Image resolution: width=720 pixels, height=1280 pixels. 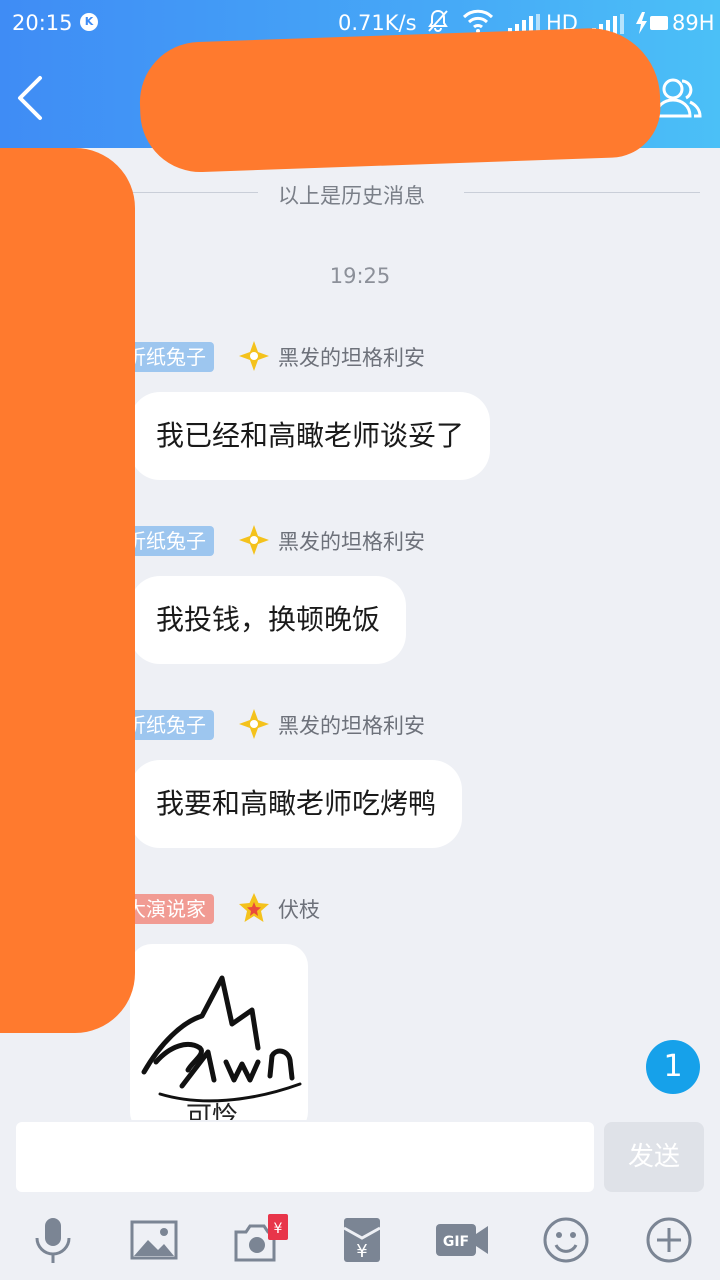 I want to click on sticker-caption: 可怜, so click(x=212, y=1111).